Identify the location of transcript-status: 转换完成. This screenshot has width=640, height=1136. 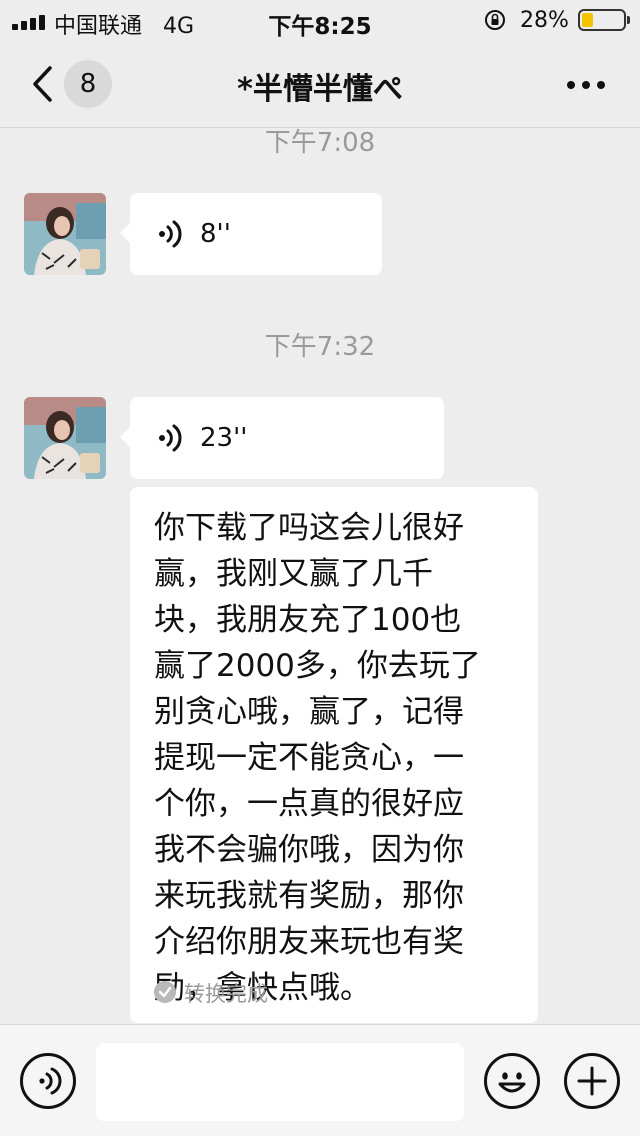
(226, 994).